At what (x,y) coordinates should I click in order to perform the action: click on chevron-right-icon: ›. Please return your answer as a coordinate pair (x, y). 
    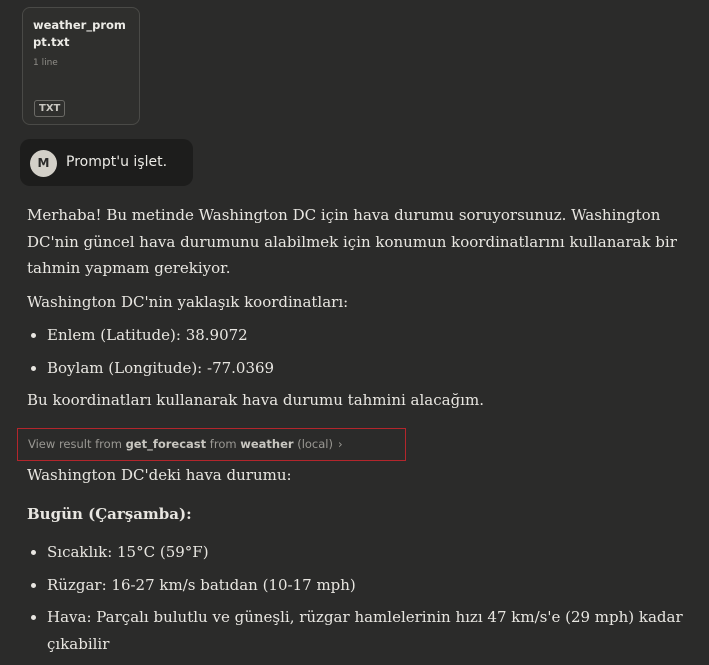
    Looking at the image, I should click on (340, 444).